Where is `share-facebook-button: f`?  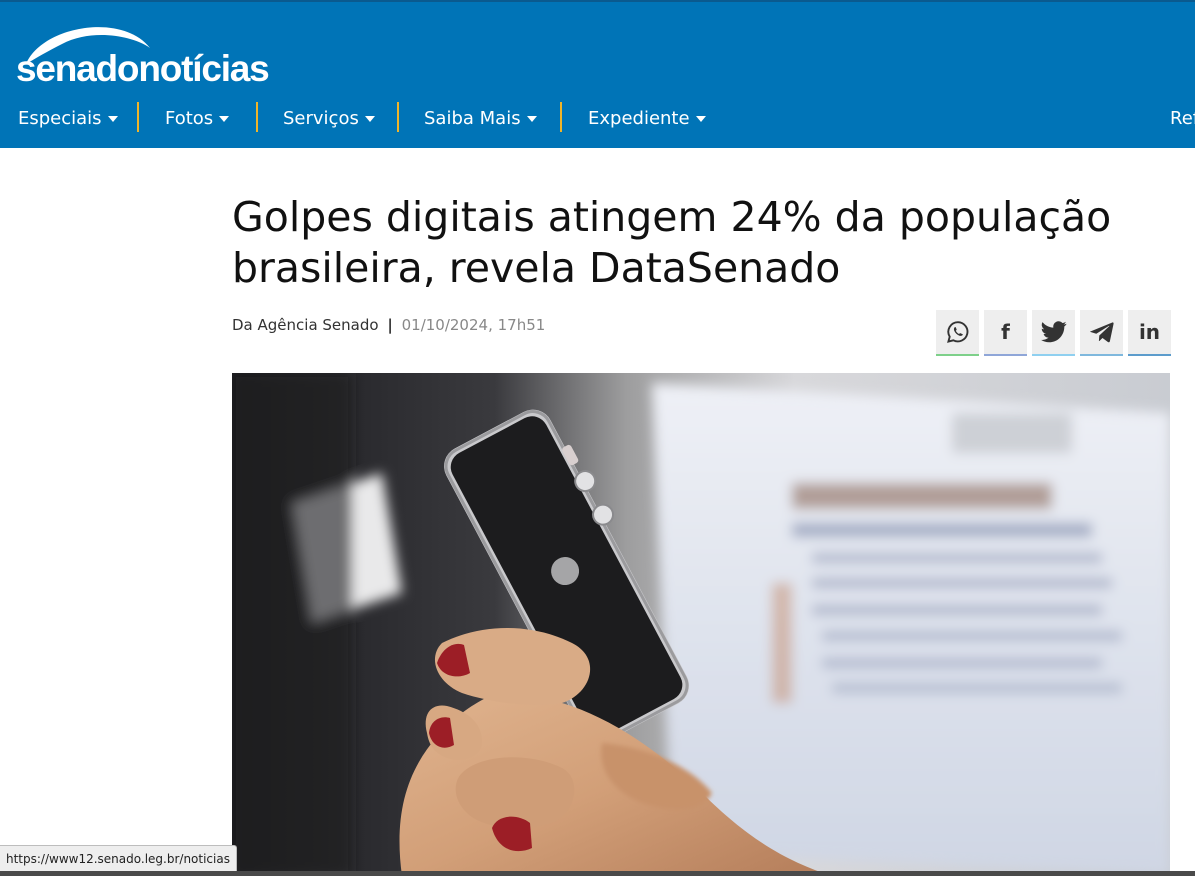 share-facebook-button: f is located at coordinates (1005, 333).